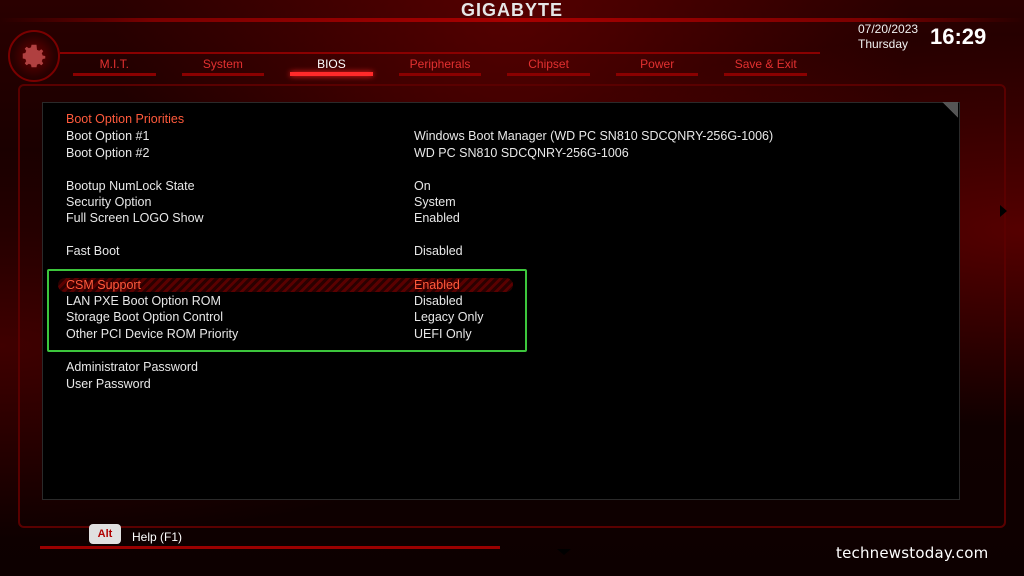 This screenshot has height=576, width=1024. I want to click on setting-label: Bootup NumLock State, so click(130, 186).